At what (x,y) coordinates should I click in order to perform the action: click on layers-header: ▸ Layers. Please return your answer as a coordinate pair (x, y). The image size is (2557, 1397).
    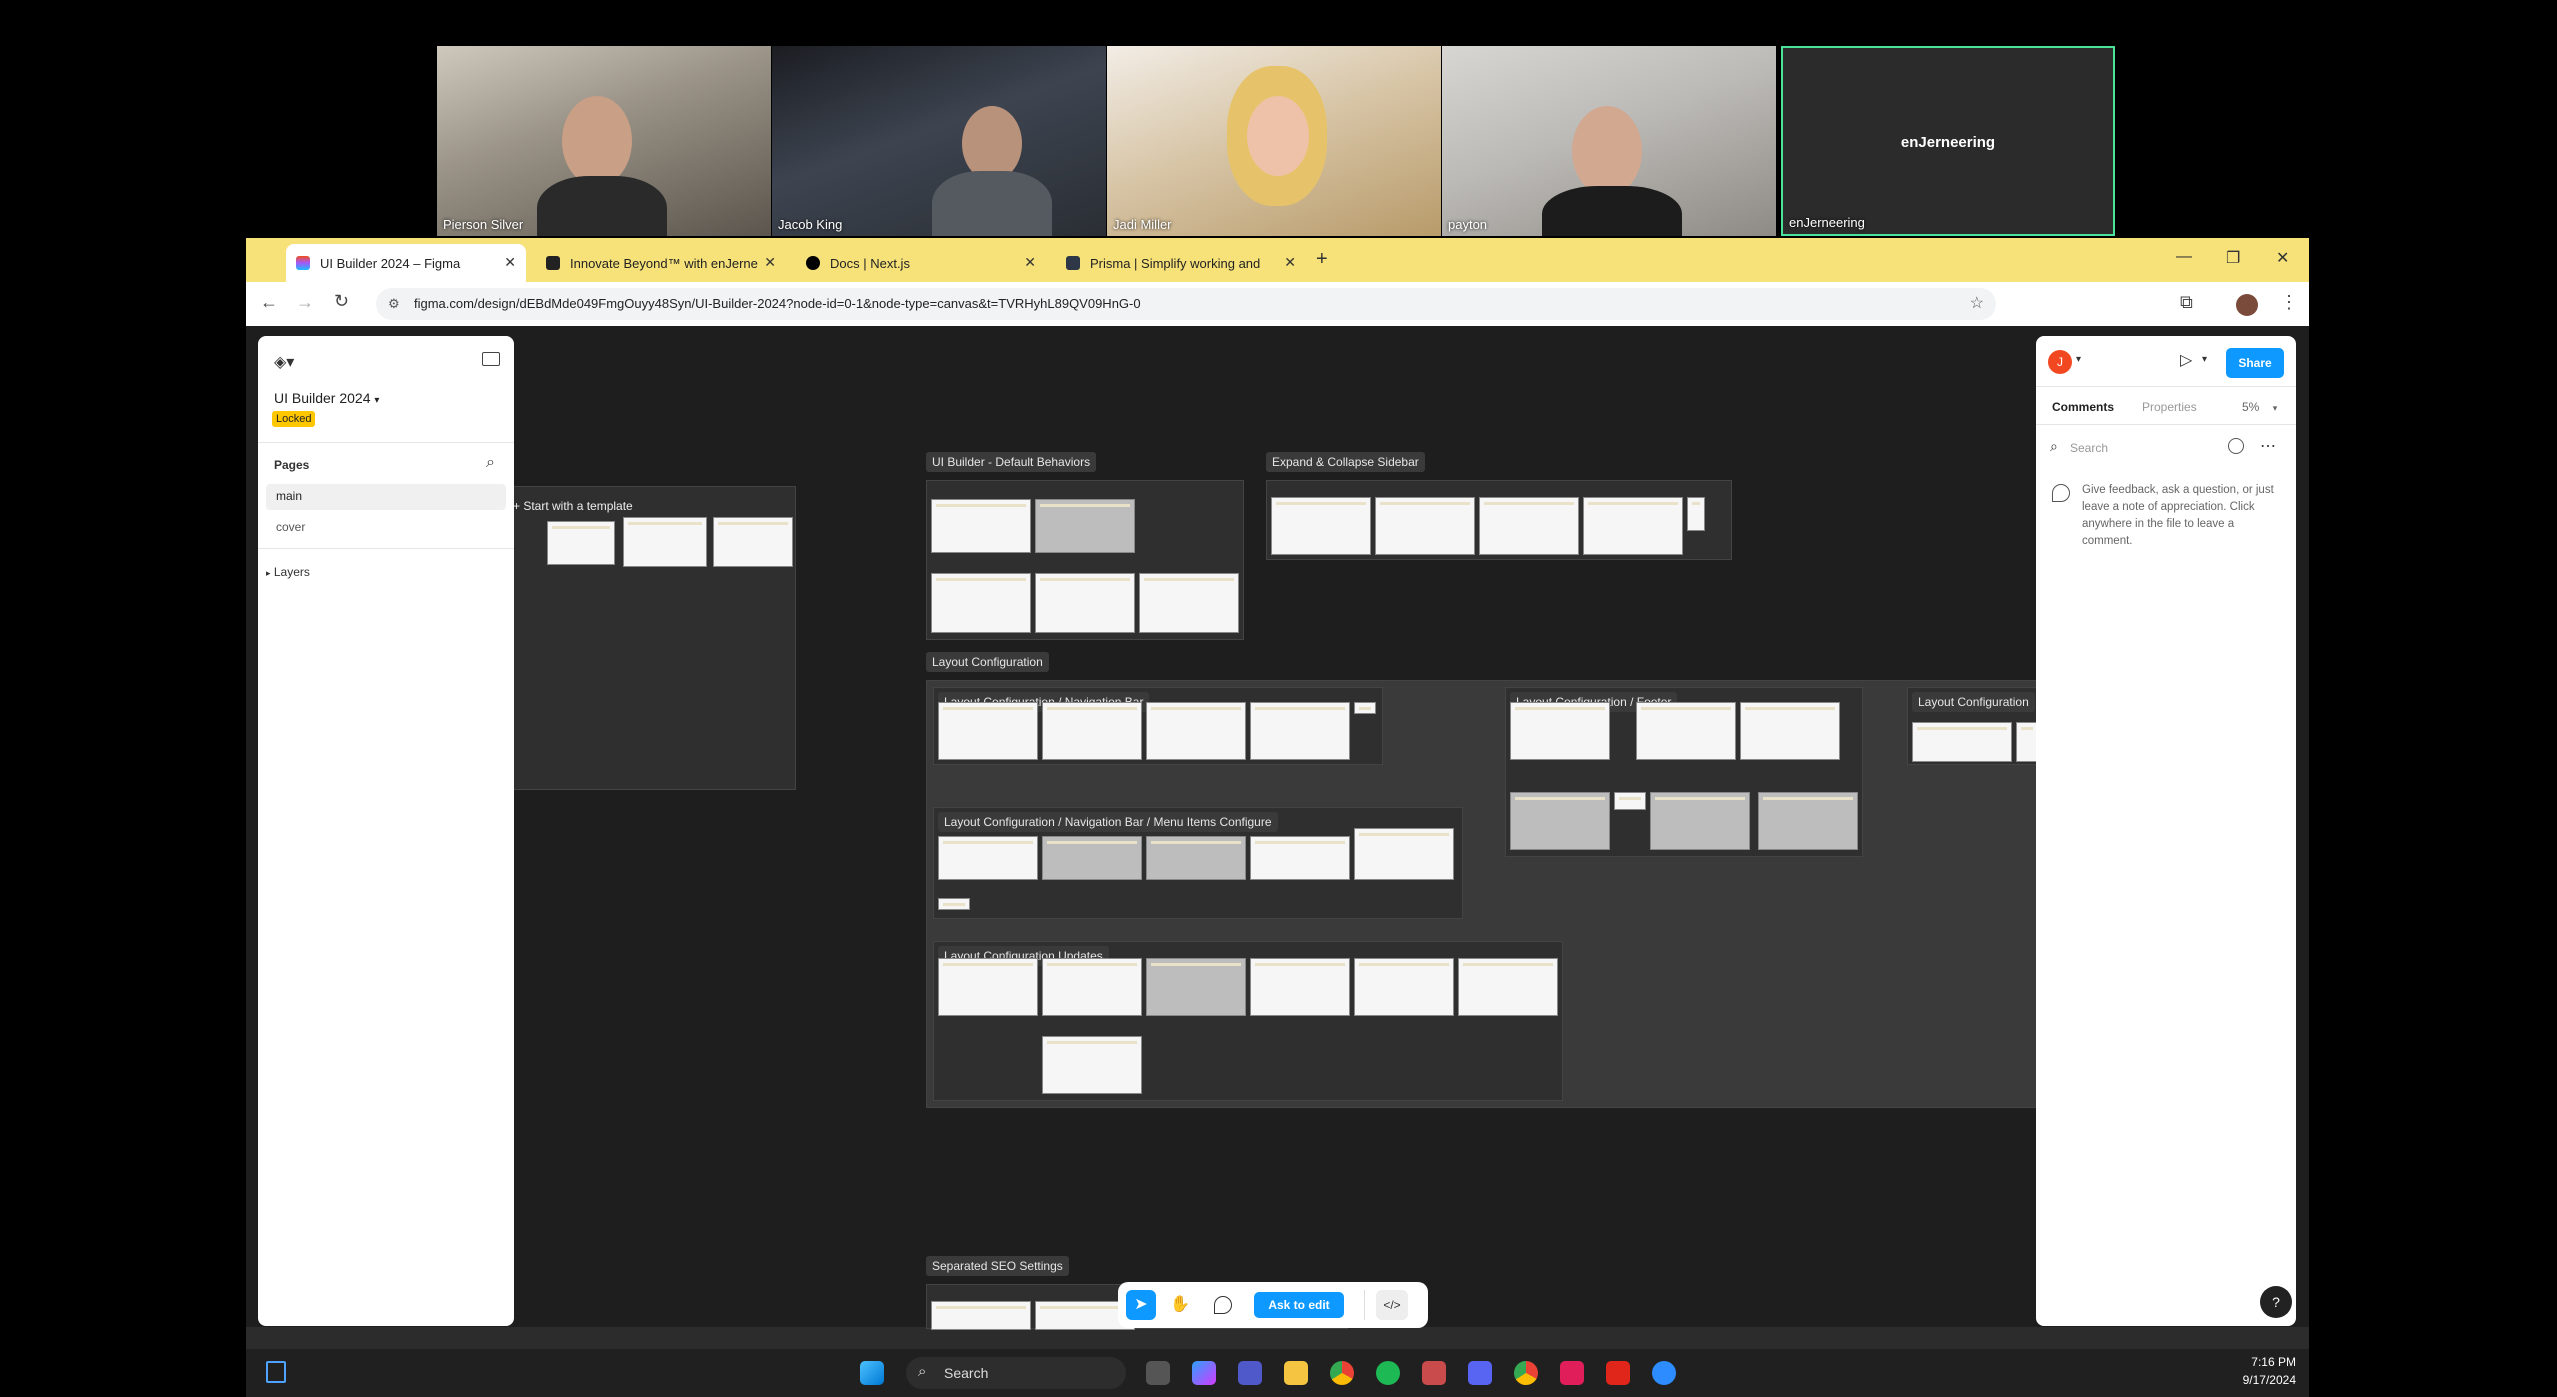
    Looking at the image, I should click on (288, 572).